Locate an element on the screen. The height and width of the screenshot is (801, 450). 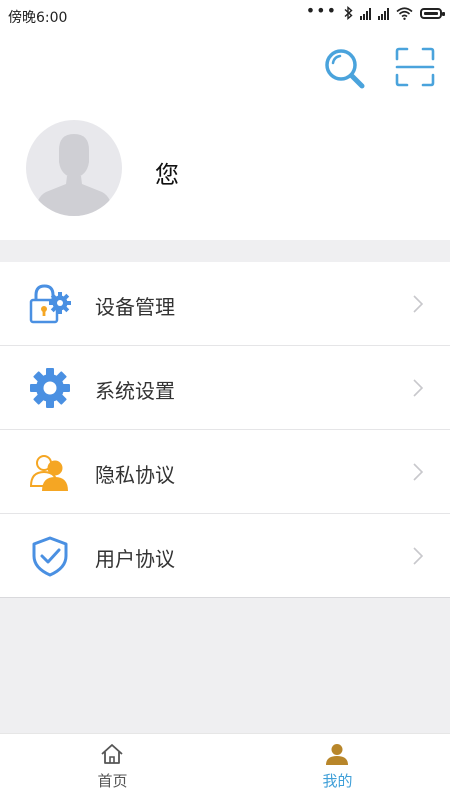
username: 您 is located at coordinates (167, 175).